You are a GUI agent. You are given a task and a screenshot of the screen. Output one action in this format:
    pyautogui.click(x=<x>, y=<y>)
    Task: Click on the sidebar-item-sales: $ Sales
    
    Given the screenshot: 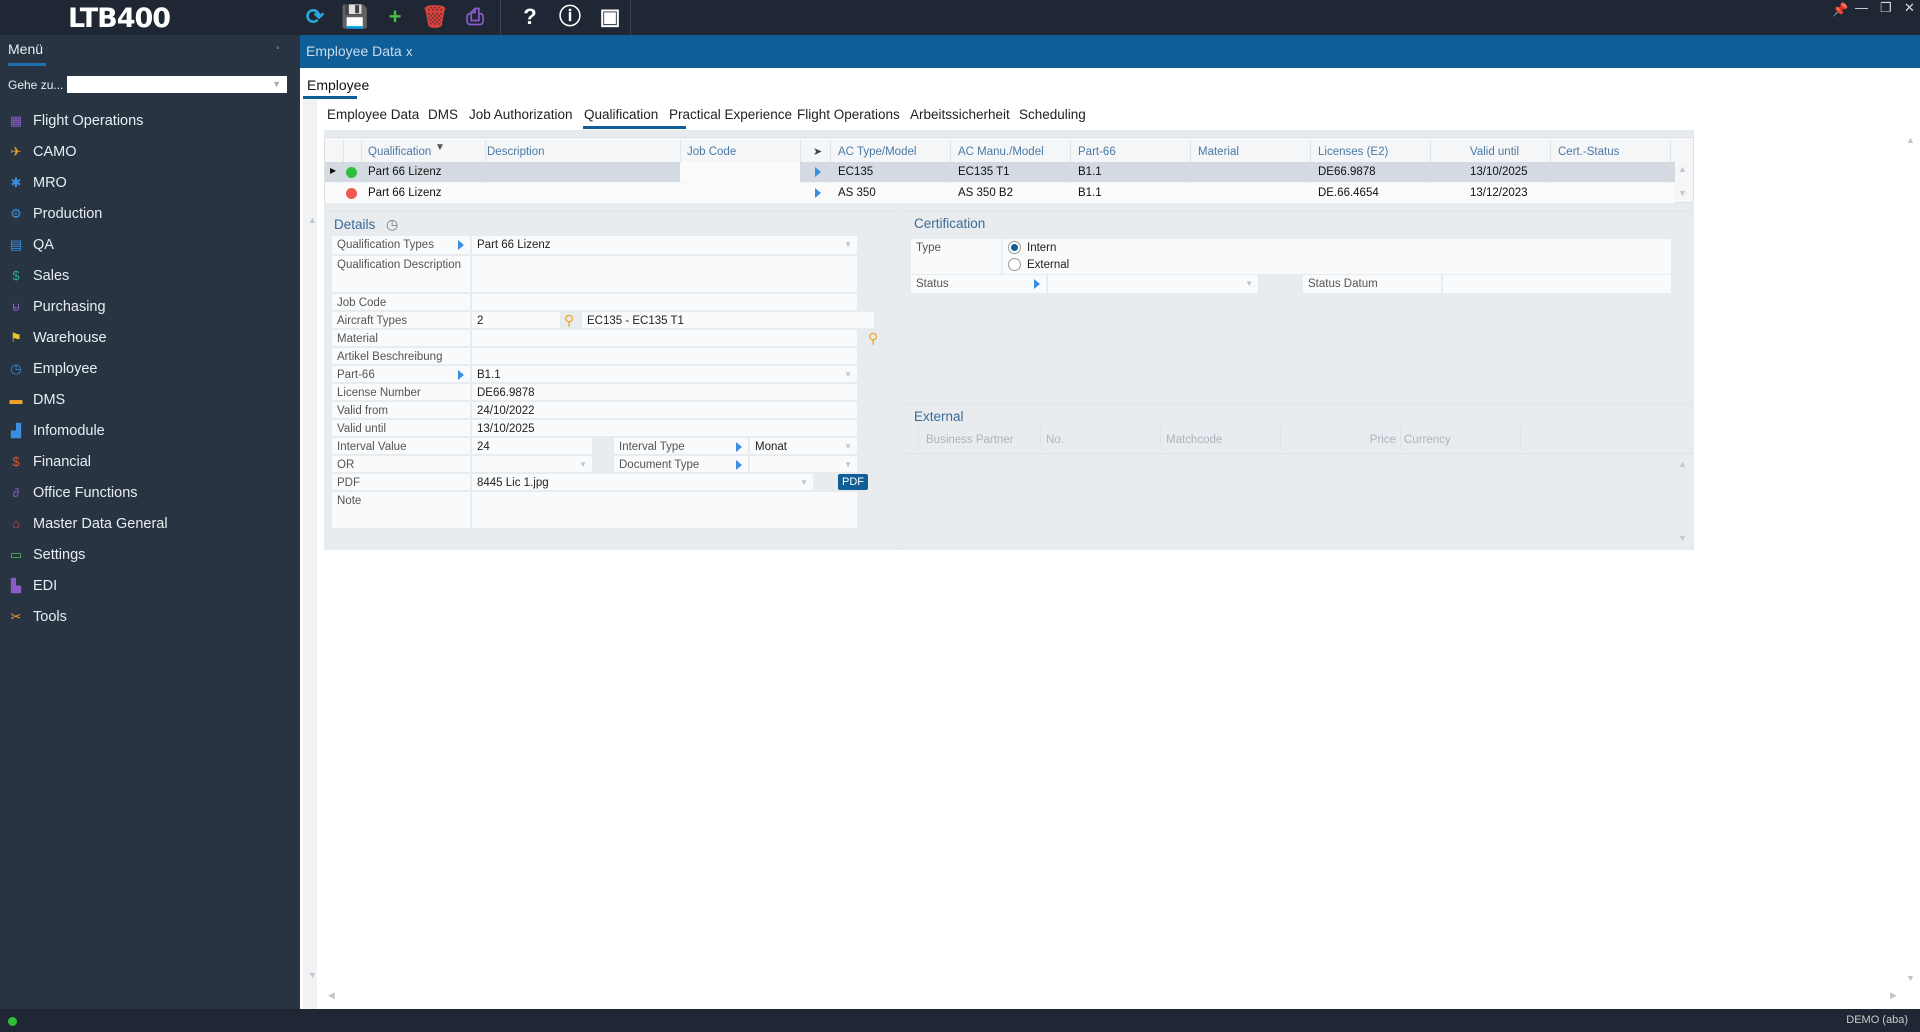 What is the action you would take?
    pyautogui.click(x=38, y=276)
    